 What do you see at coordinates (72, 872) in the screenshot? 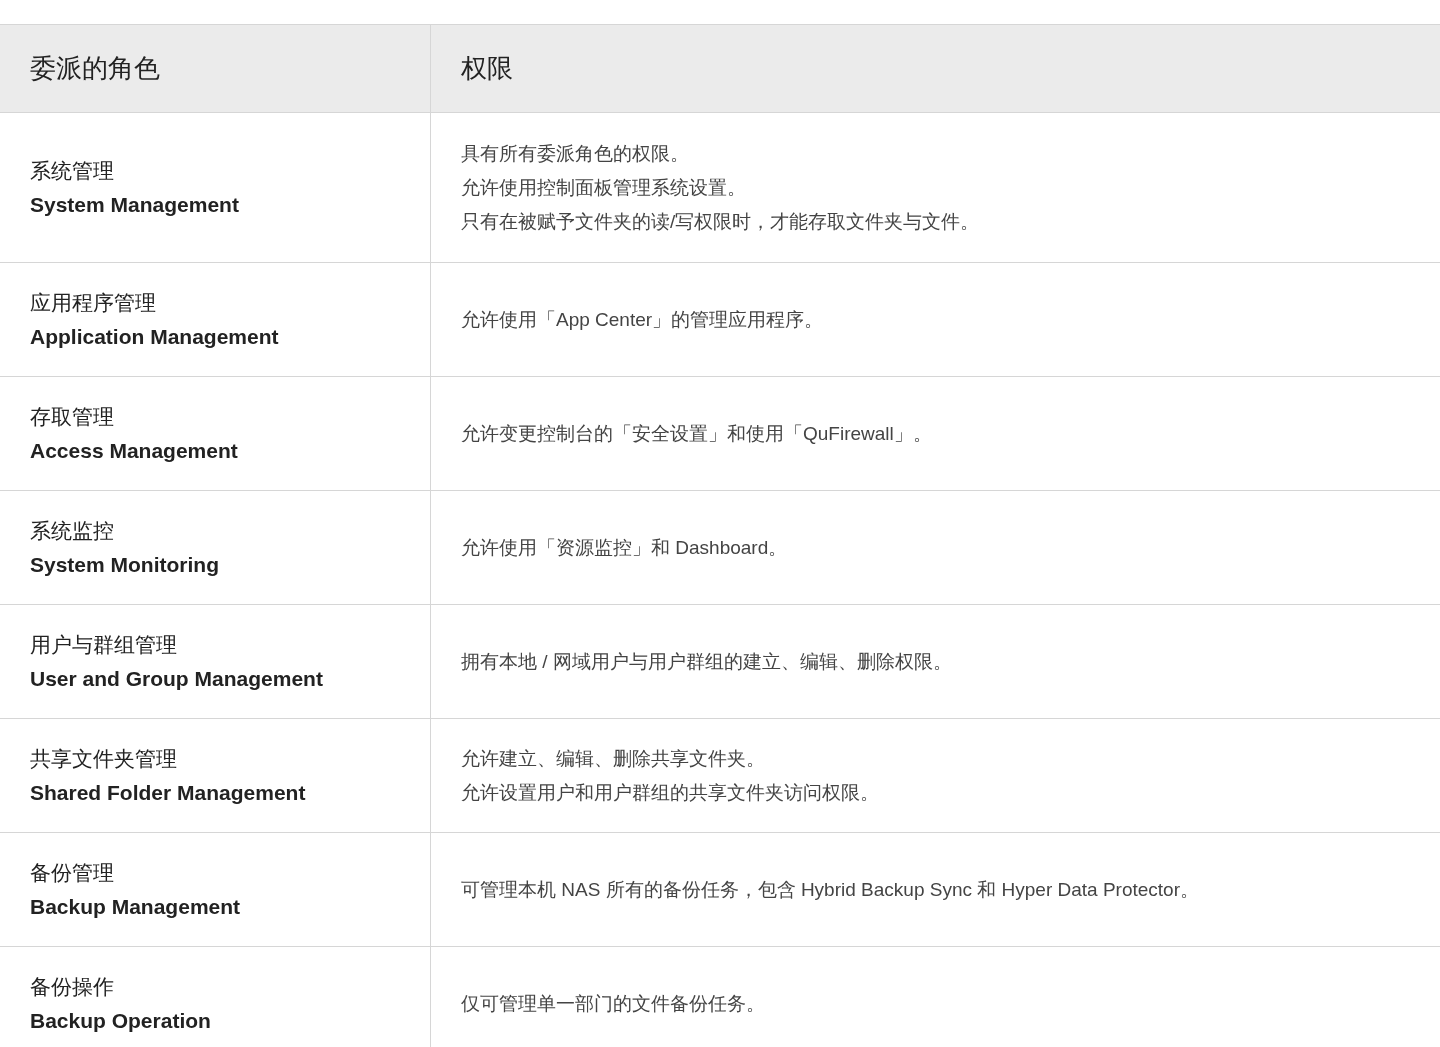
I see `role-name-chinese: 备份管理` at bounding box center [72, 872].